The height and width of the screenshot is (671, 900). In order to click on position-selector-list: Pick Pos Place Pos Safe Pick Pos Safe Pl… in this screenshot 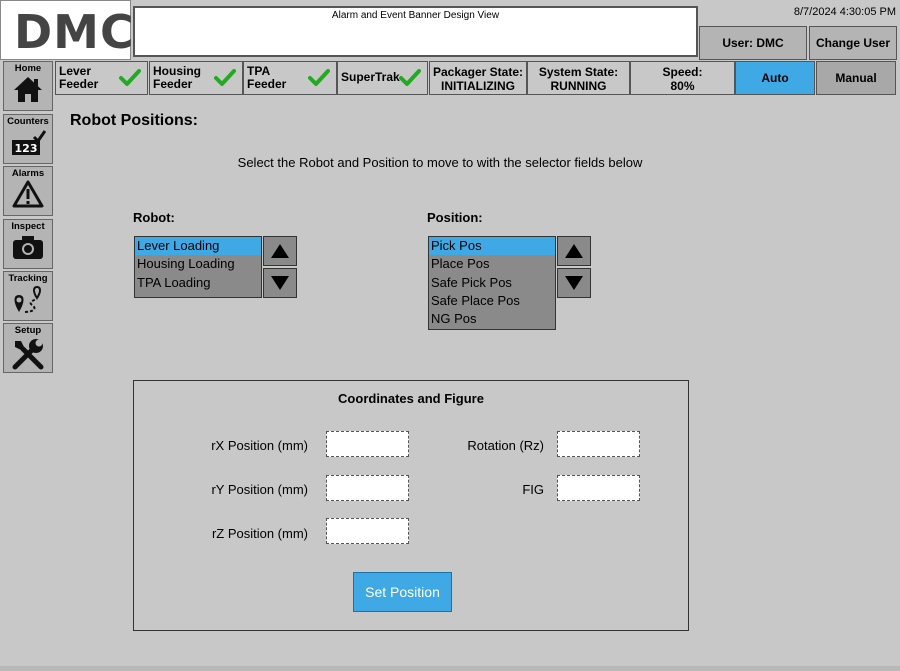, I will do `click(492, 283)`.